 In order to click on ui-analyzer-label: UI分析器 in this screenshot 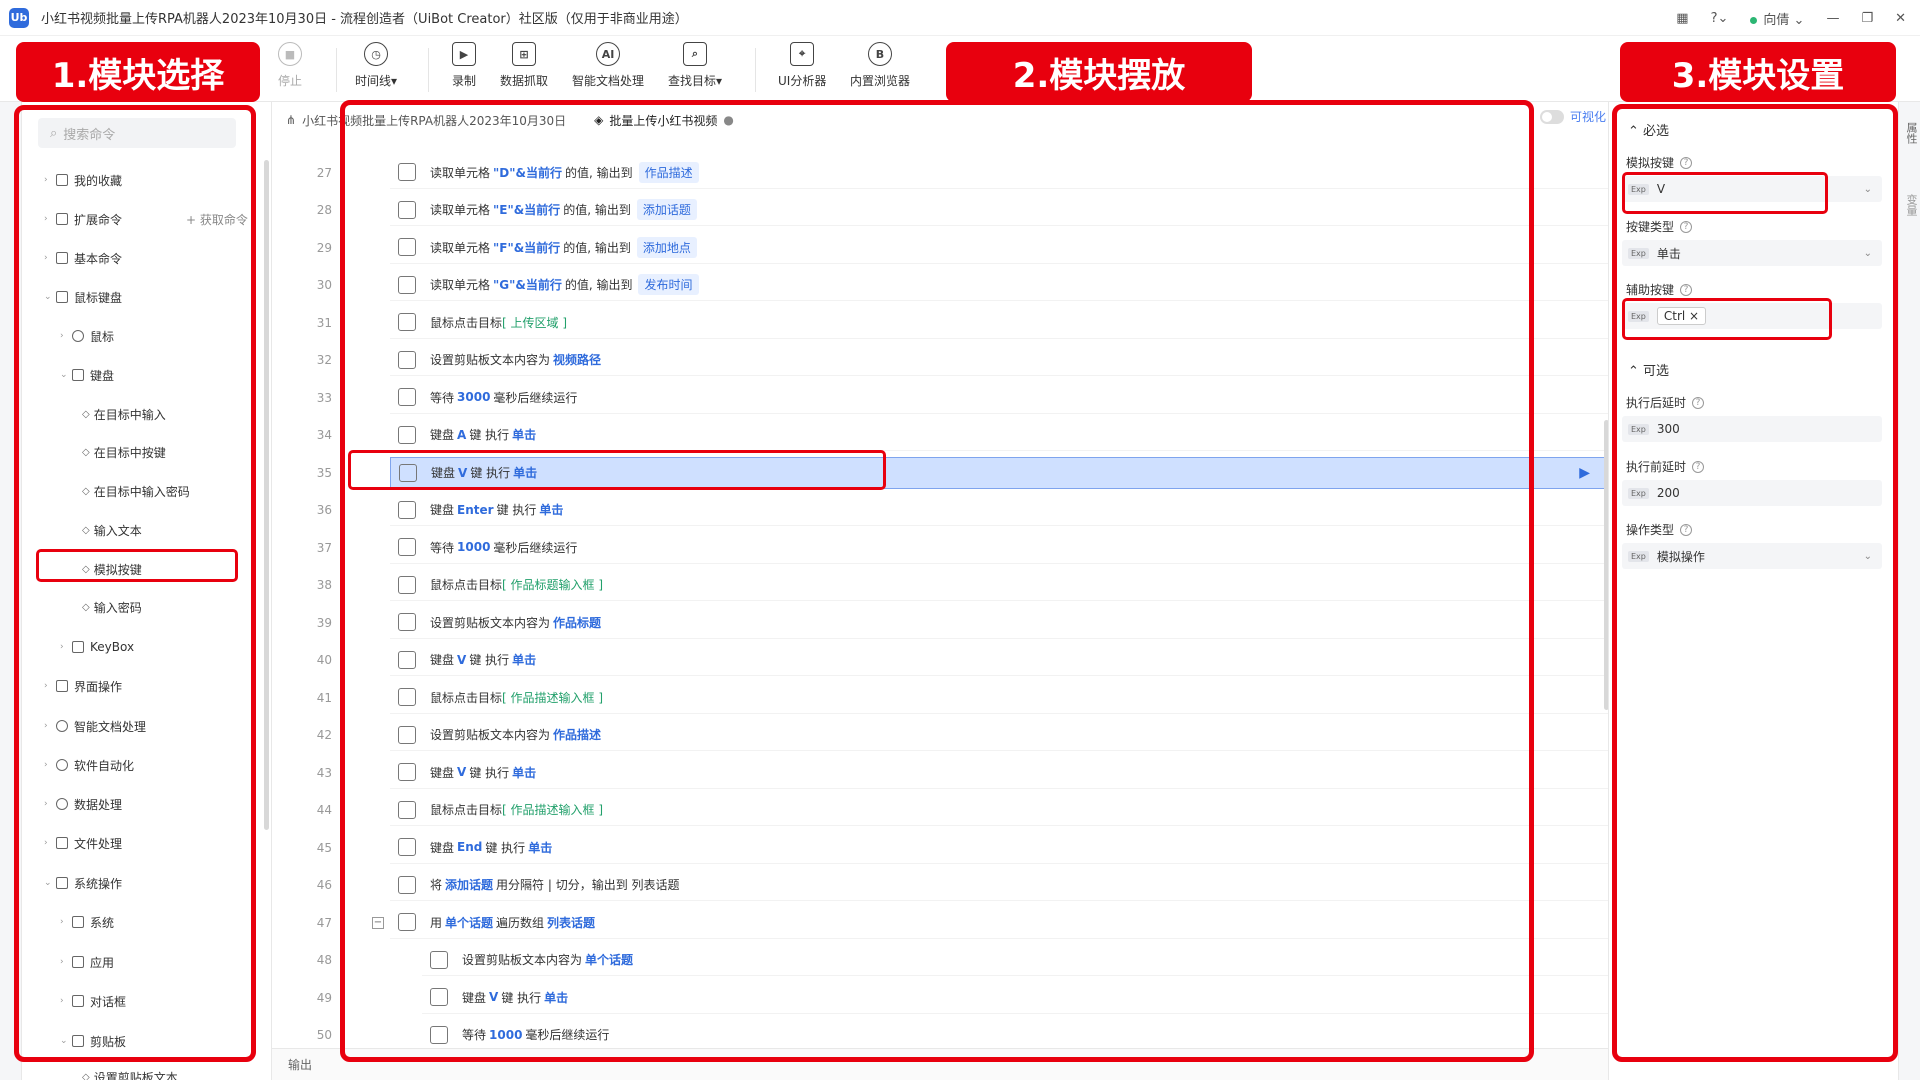, I will do `click(802, 81)`.